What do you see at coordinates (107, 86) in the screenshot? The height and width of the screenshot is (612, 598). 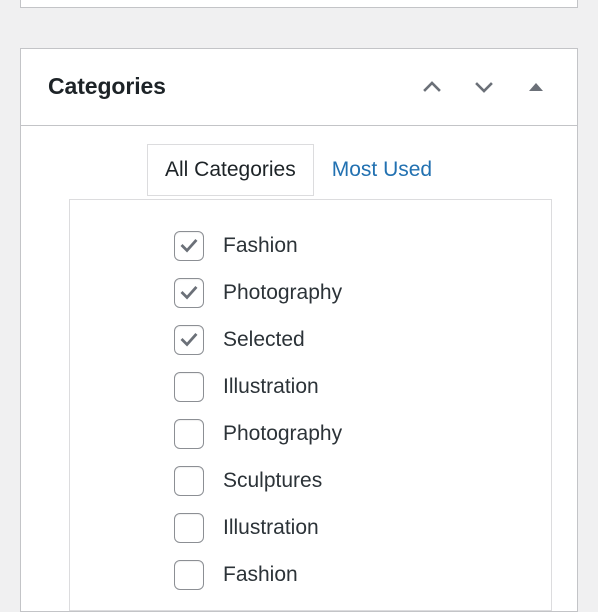 I see `page-title: Categories` at bounding box center [107, 86].